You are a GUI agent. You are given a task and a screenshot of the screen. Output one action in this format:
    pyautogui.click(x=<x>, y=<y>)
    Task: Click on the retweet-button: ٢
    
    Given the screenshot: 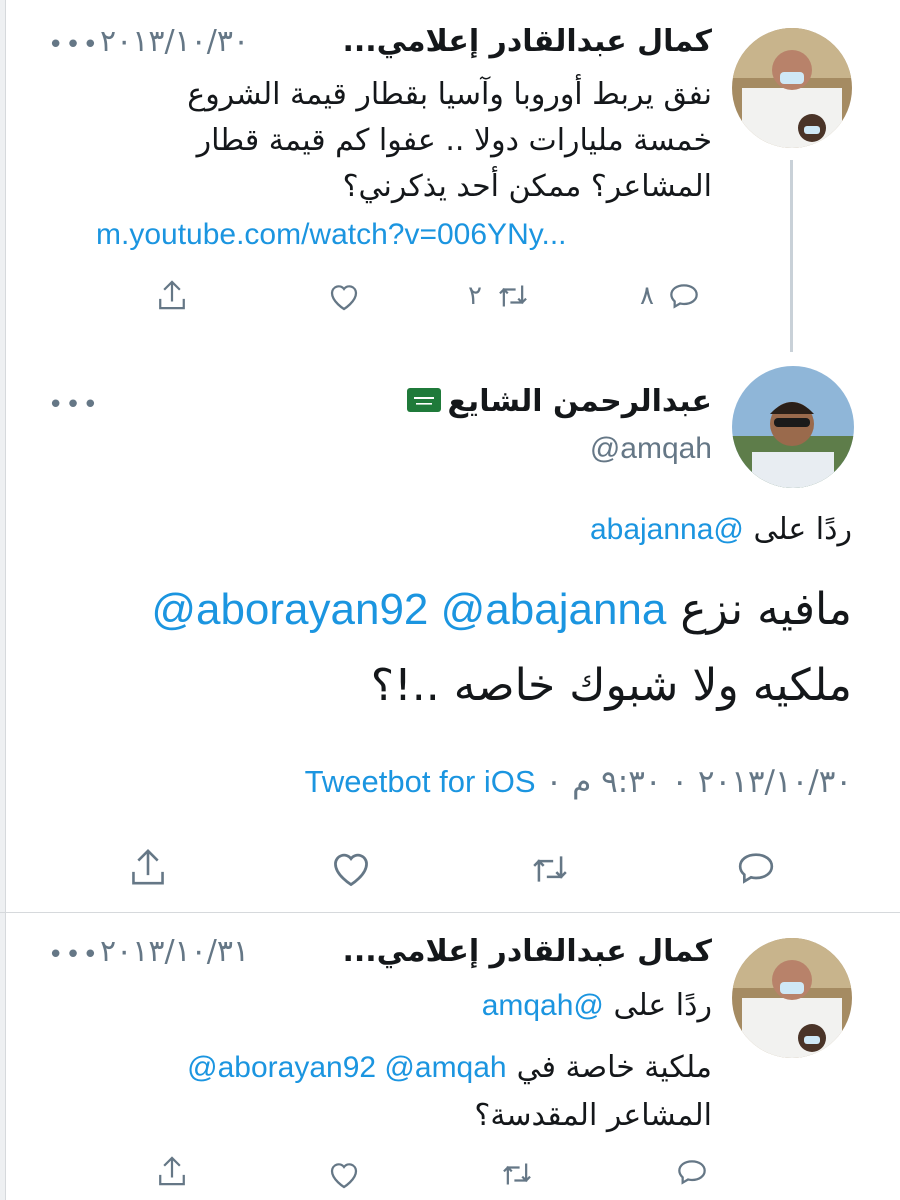 What is the action you would take?
    pyautogui.click(x=499, y=296)
    